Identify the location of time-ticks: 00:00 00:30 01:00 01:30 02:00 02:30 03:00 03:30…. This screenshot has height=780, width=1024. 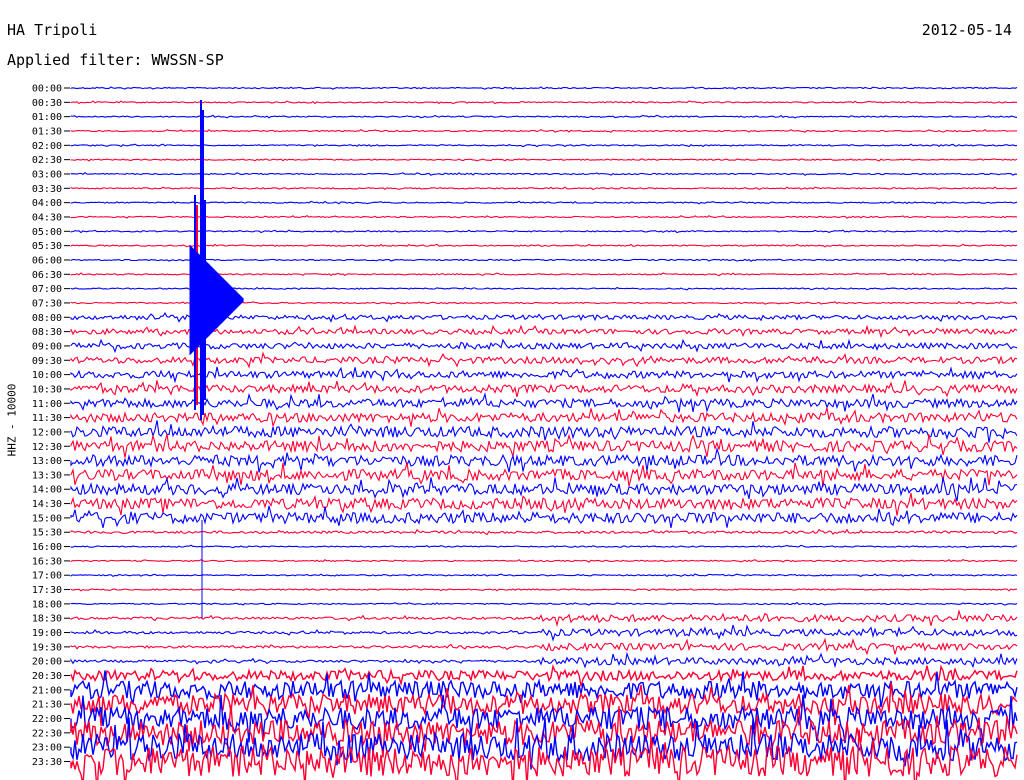
(51, 426).